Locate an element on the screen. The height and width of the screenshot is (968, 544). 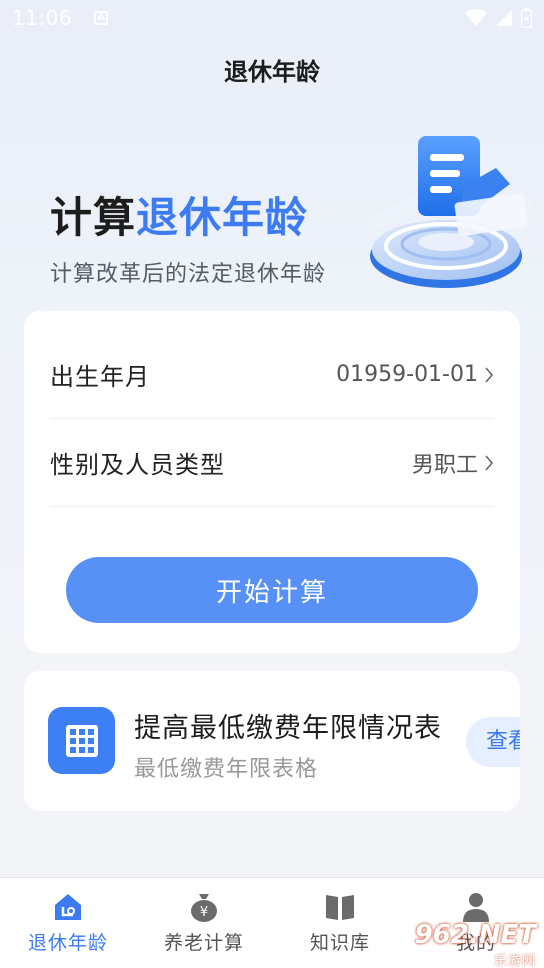
gender-type-label: 性别及人员类型 is located at coordinates (137, 465).